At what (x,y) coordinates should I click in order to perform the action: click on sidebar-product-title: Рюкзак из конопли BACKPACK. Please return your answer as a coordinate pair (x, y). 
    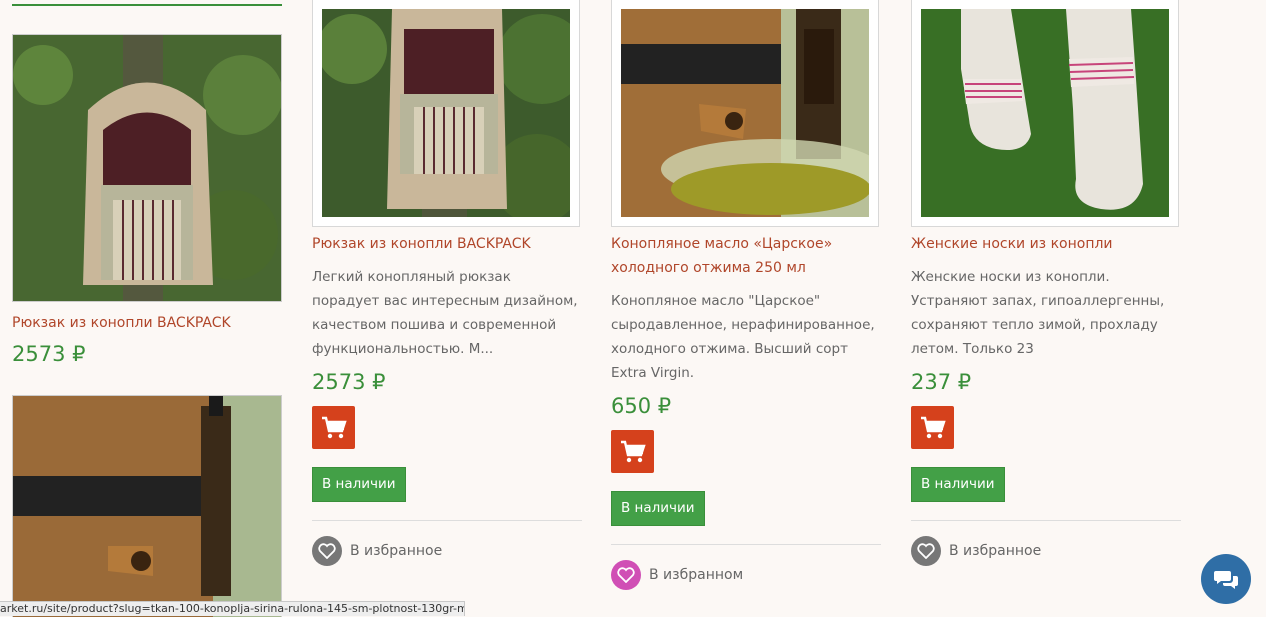
    Looking at the image, I should click on (121, 323).